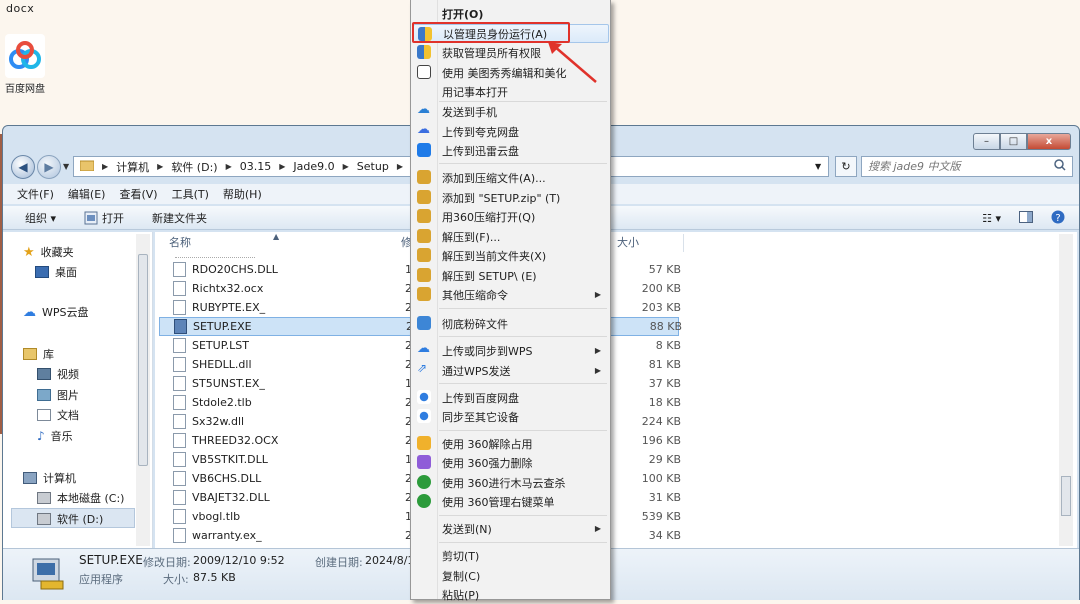 The image size is (1080, 604). What do you see at coordinates (194, 167) in the screenshot?
I see `breadcrumb-drive-d: 软件 (D:)` at bounding box center [194, 167].